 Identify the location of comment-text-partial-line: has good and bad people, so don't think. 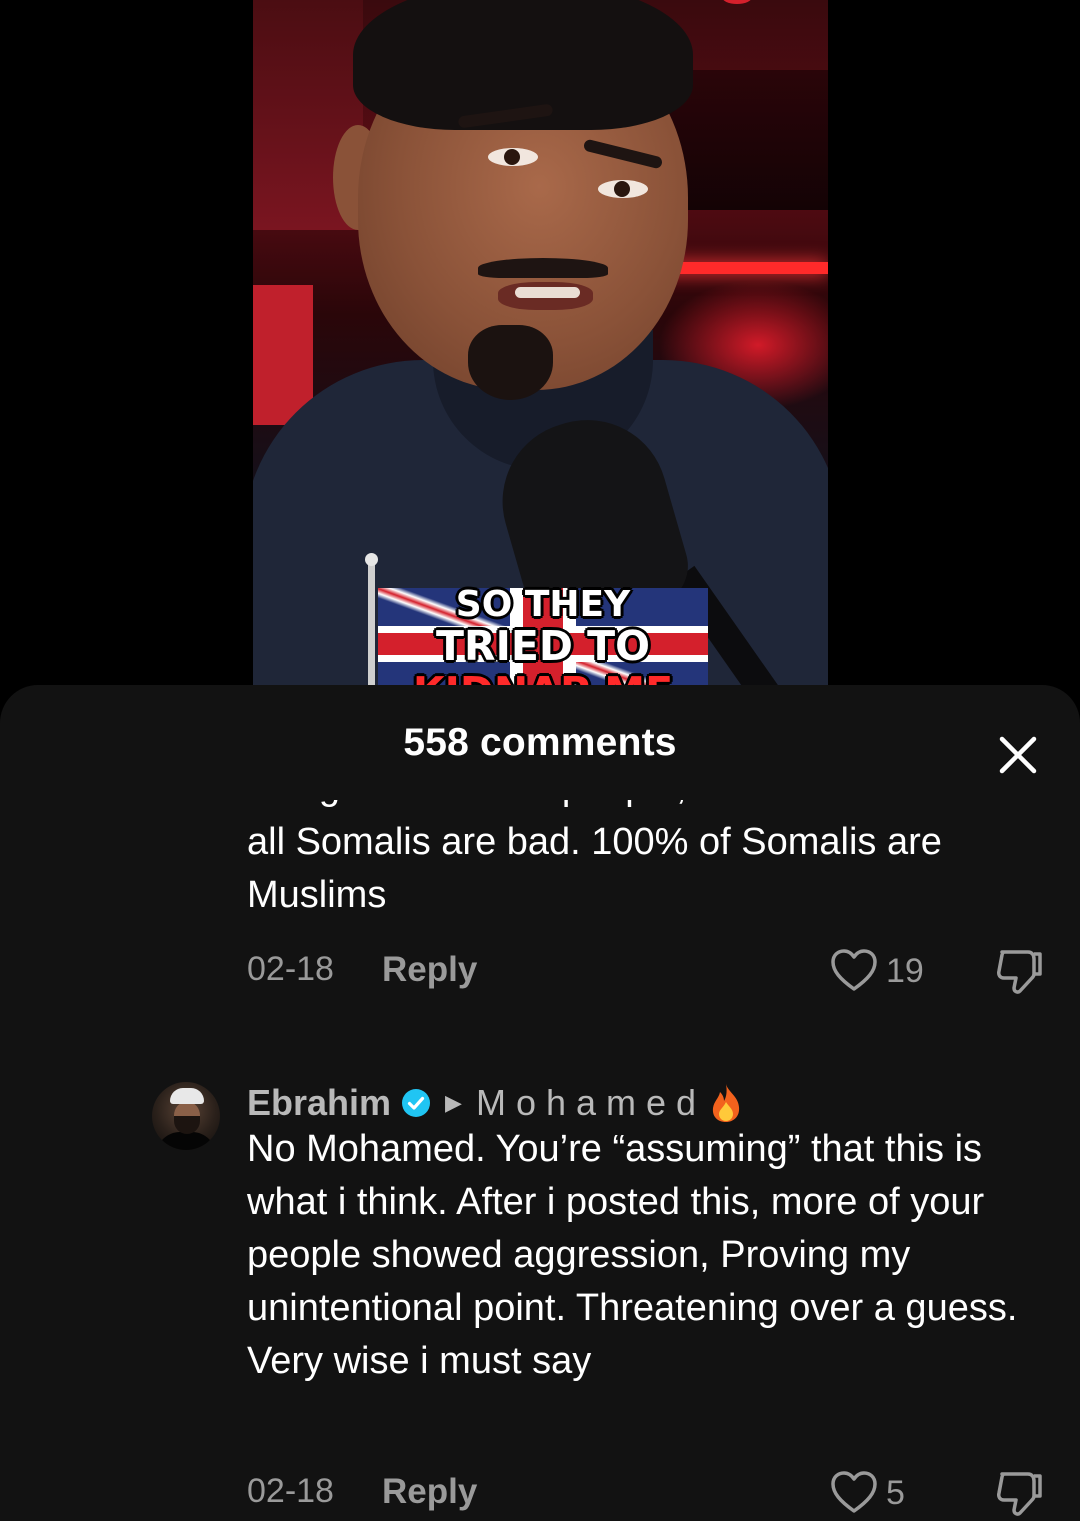
(583, 807).